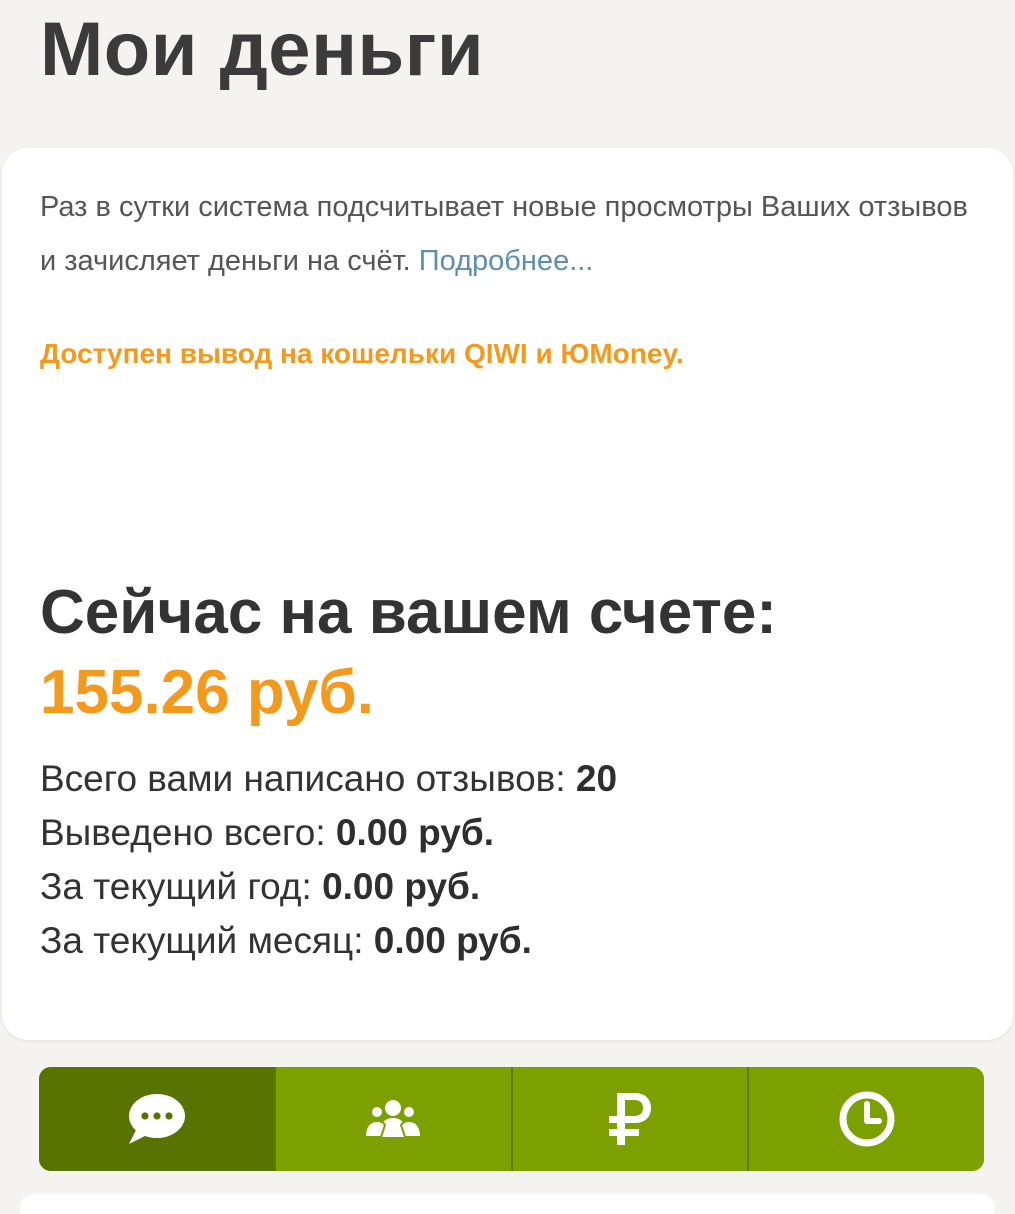 The image size is (1015, 1214). What do you see at coordinates (262, 49) in the screenshot?
I see `page-title: Мои деньги` at bounding box center [262, 49].